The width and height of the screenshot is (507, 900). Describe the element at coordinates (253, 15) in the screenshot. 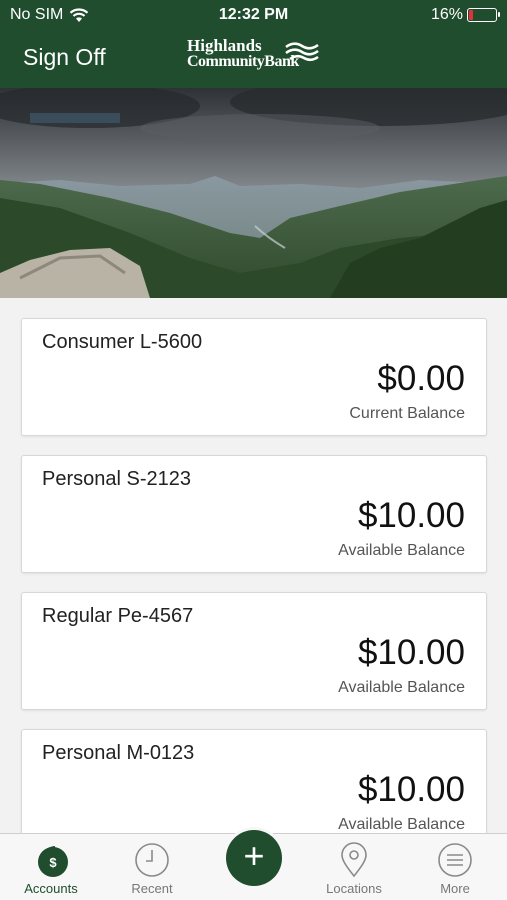

I see `status-bar: No SIM 12:32 PM 16%` at that location.